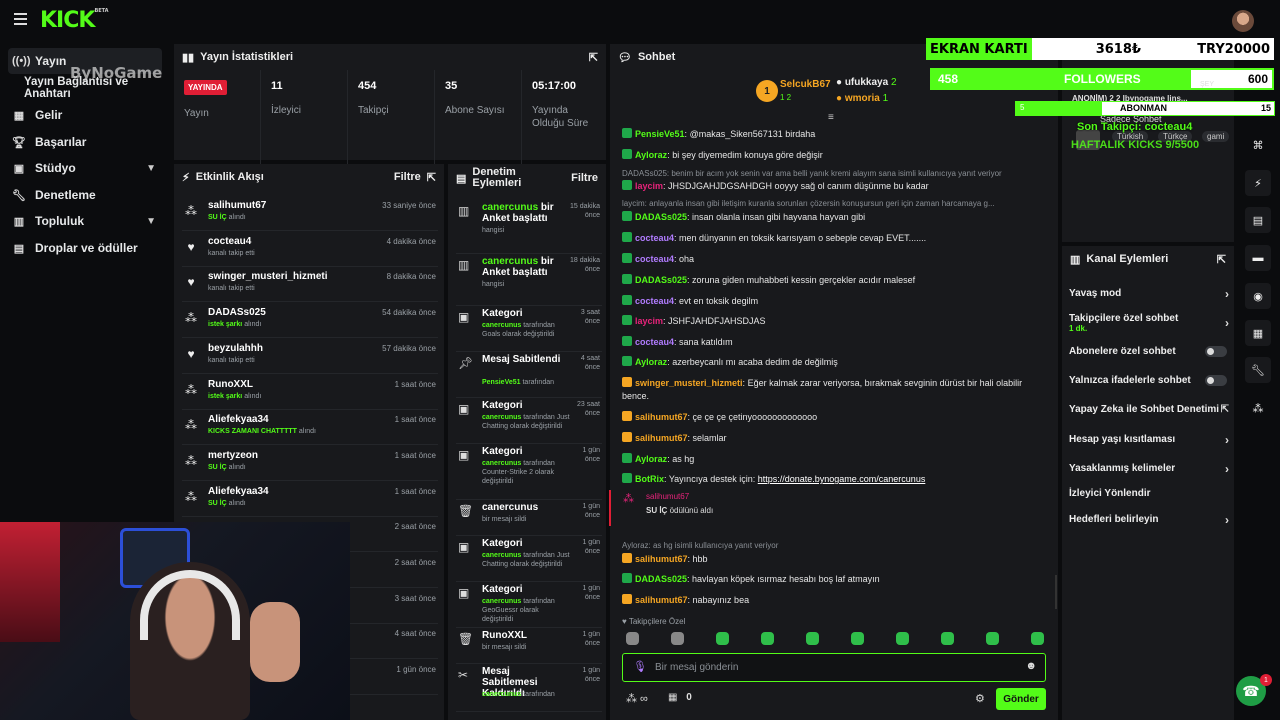 The width and height of the screenshot is (1280, 720). Describe the element at coordinates (1258, 333) in the screenshot. I see `layout-icon: ▦` at that location.